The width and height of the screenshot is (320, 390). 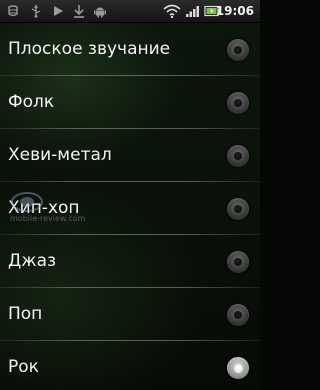 I want to click on usb-icon, so click(x=36, y=11).